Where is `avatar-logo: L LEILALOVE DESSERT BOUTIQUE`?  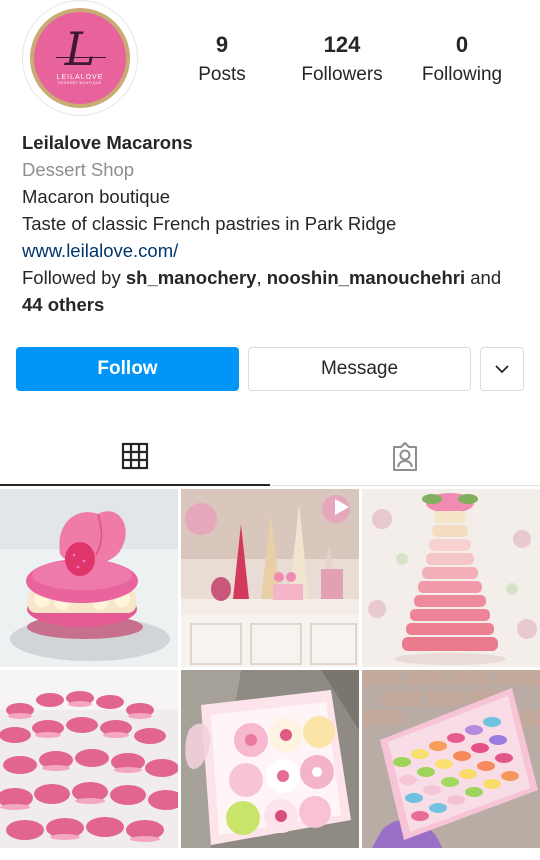
avatar-logo: L LEILALOVE DESSERT BOUTIQUE is located at coordinates (80, 58).